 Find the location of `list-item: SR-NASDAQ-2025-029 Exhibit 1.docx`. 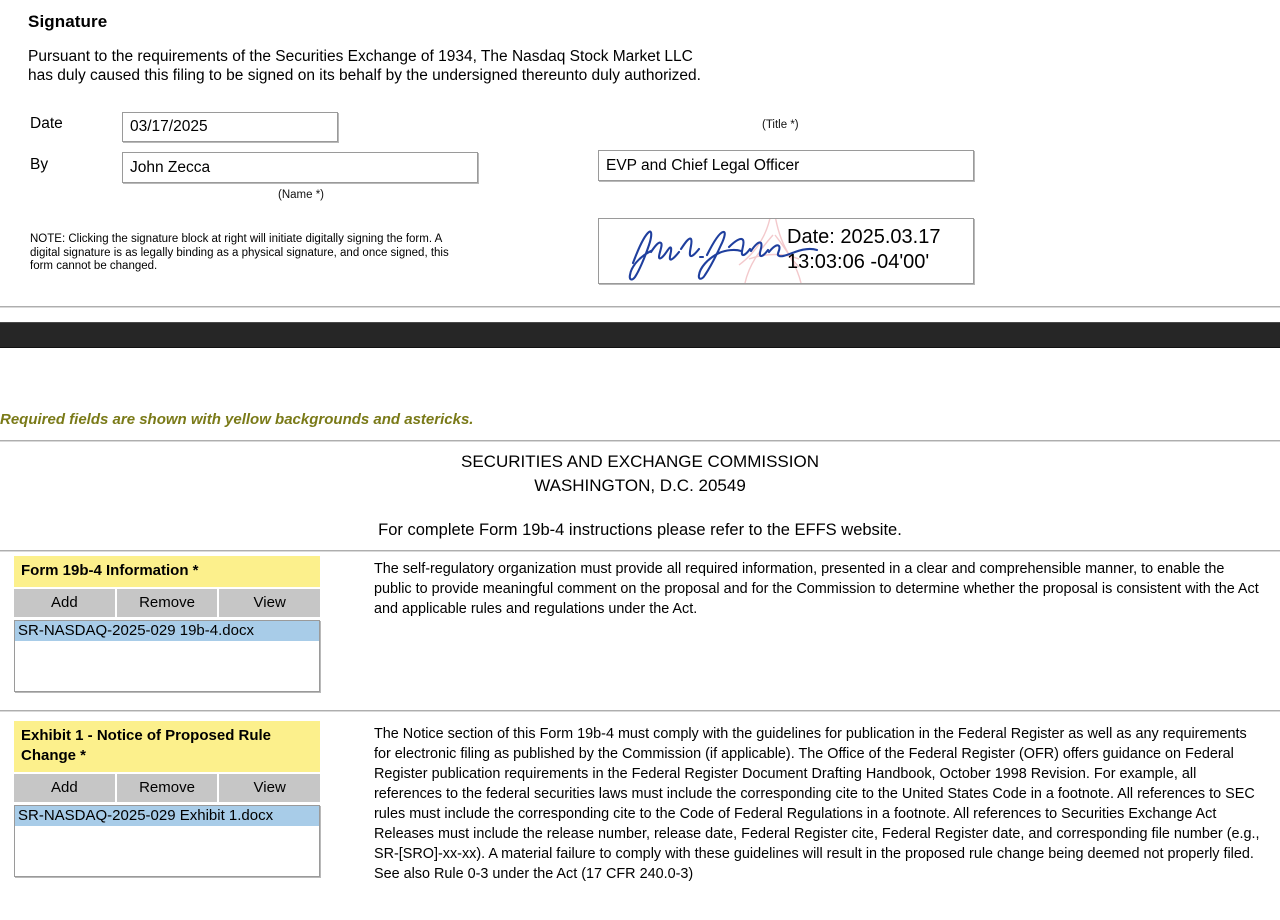

list-item: SR-NASDAQ-2025-029 Exhibit 1.docx is located at coordinates (167, 816).